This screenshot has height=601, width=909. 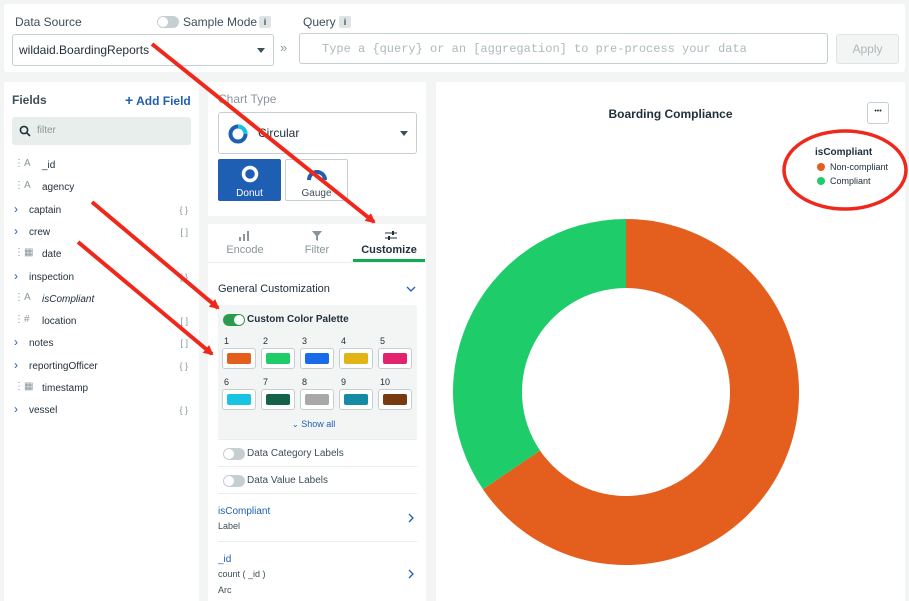 What do you see at coordinates (229, 526) in the screenshot?
I see `encoding-kind: Label` at bounding box center [229, 526].